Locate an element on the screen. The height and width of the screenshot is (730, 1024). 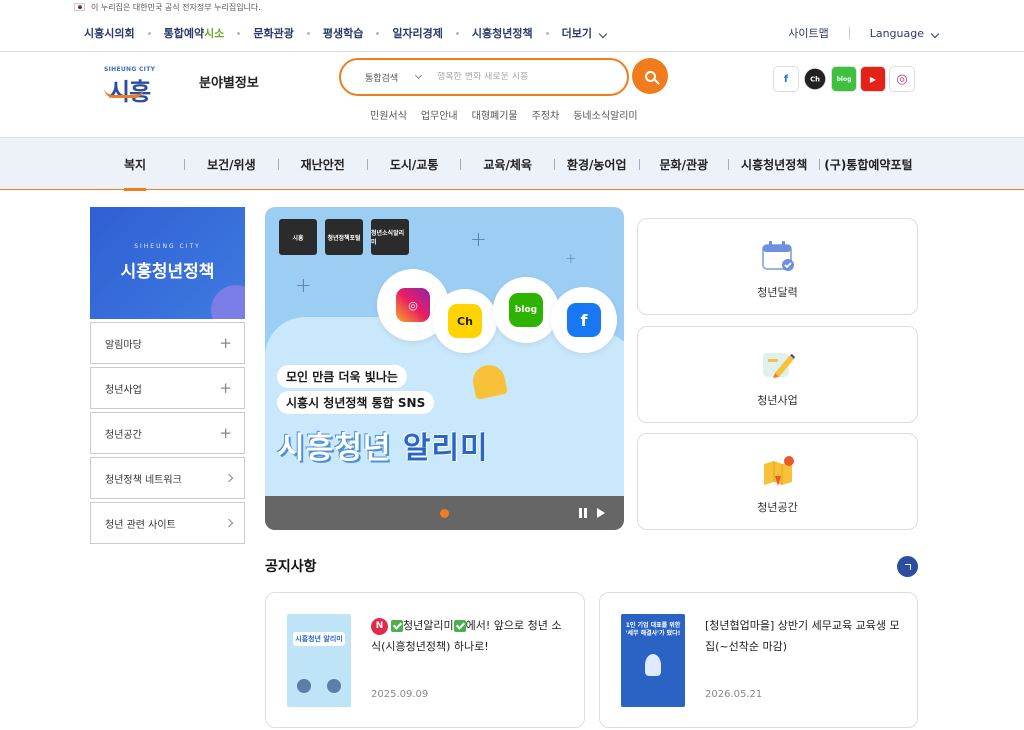
korea-flag-icon is located at coordinates (79, 7).